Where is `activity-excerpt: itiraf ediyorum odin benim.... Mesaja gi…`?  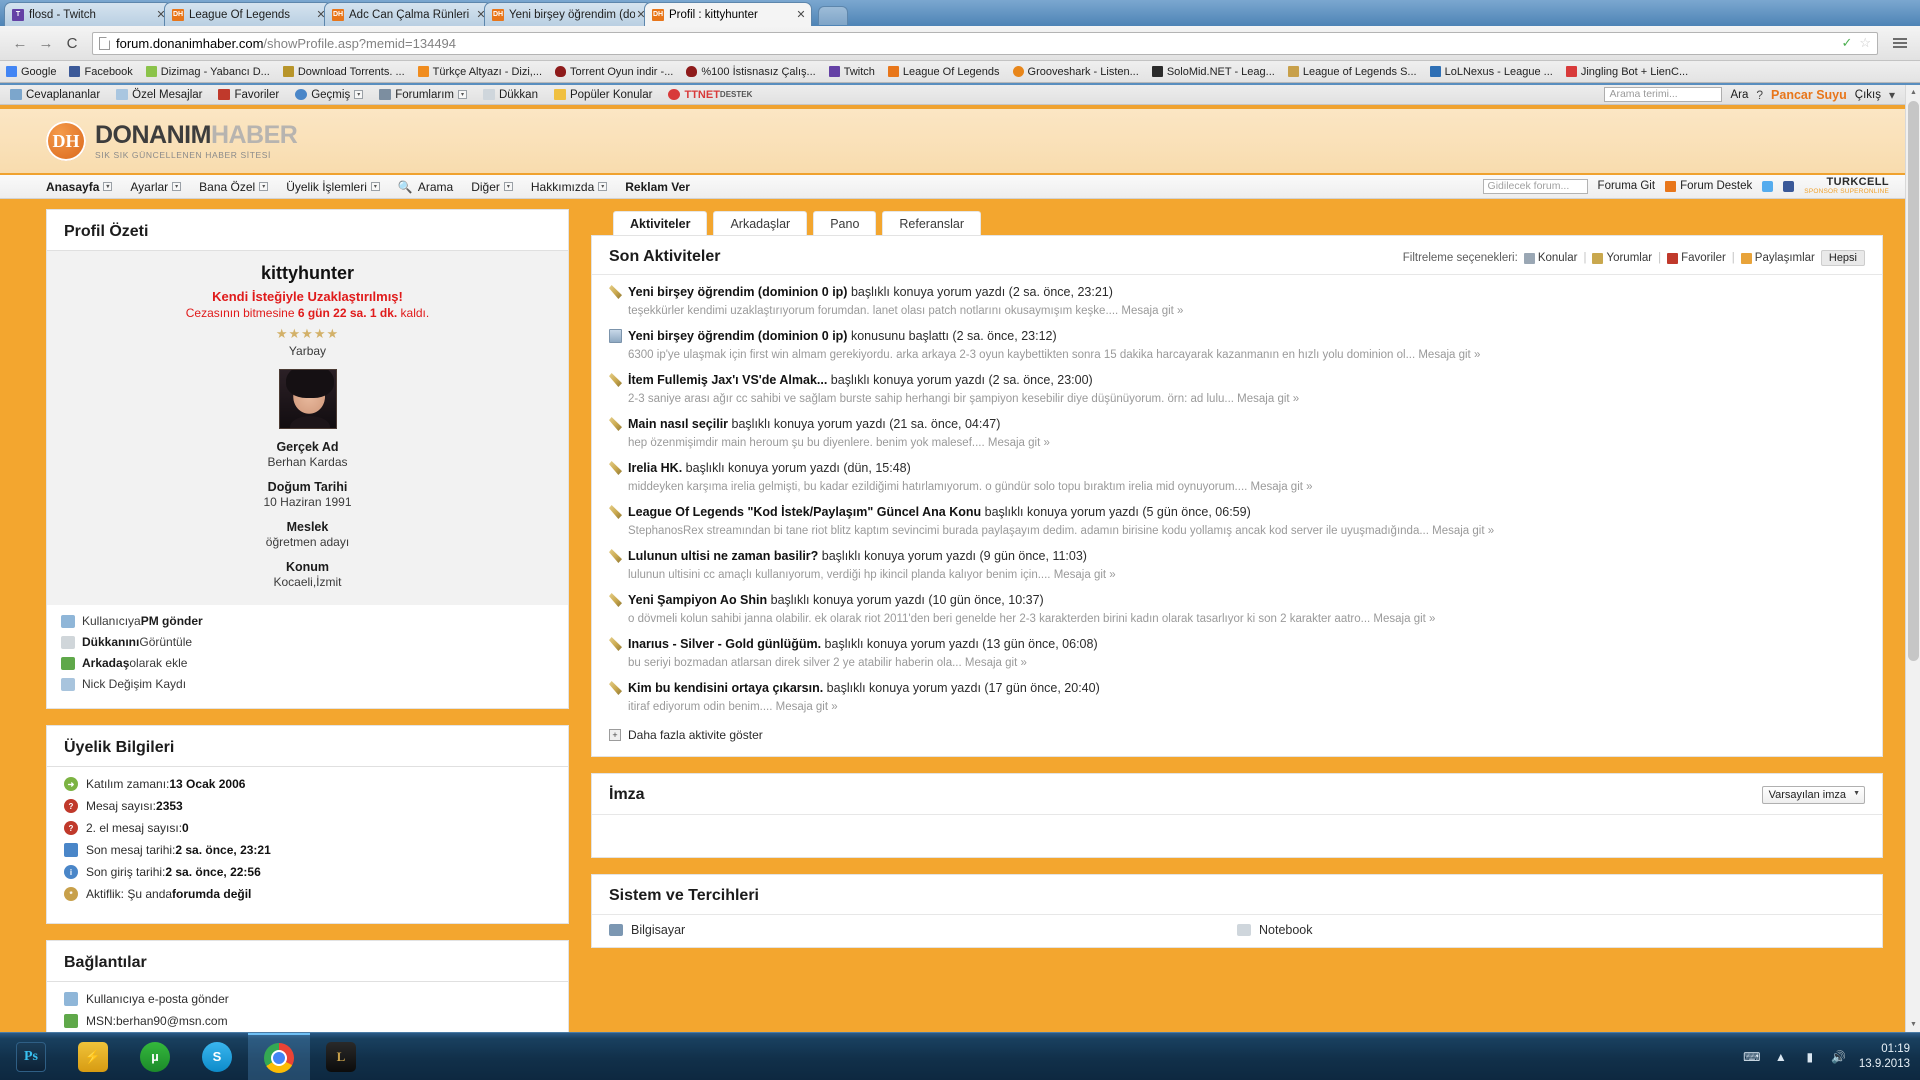
activity-excerpt: itiraf ediyorum odin benim.... Mesaja gi… is located at coordinates (1246, 707).